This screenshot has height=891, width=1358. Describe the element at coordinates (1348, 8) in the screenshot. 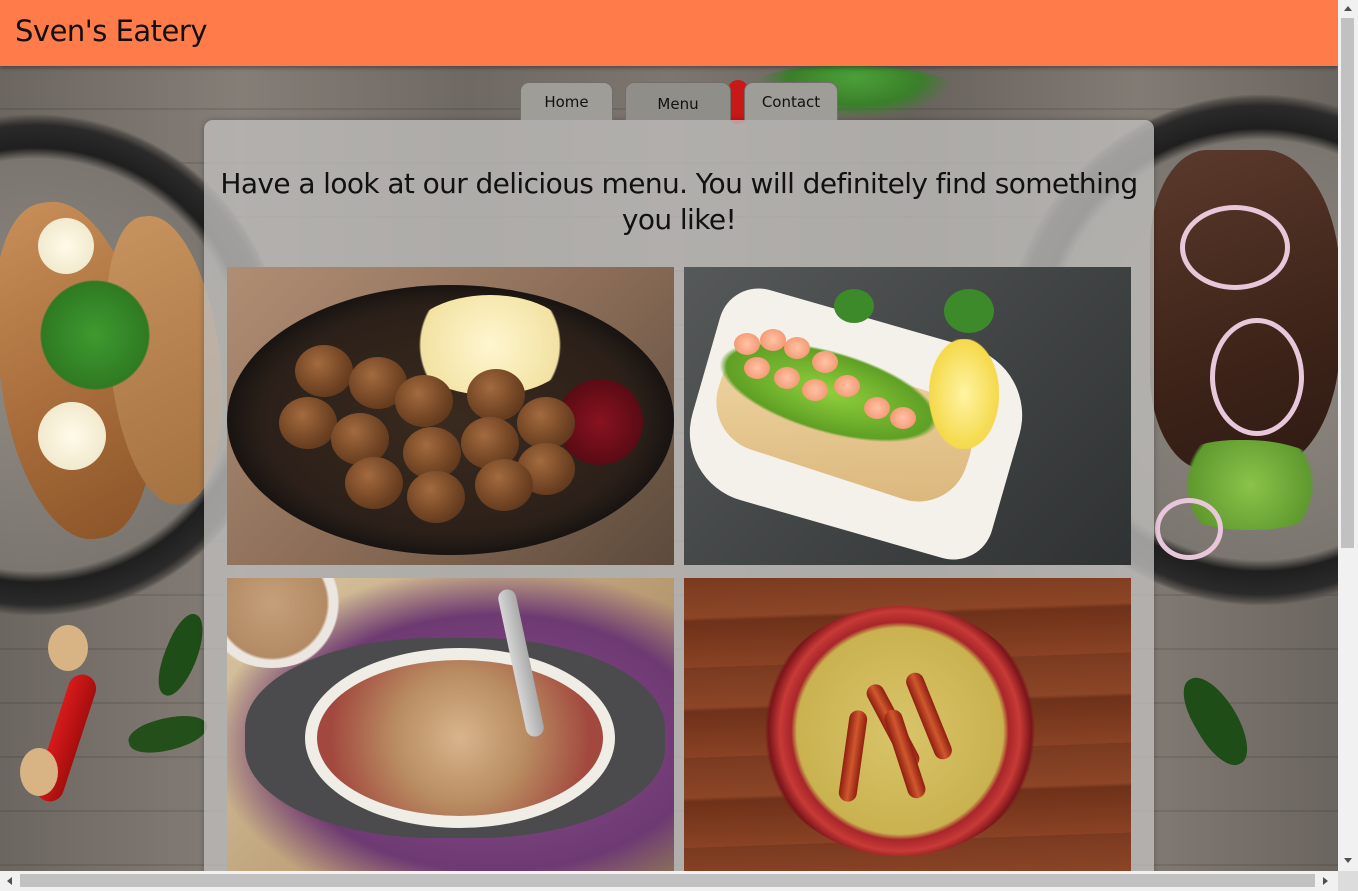

I see `triangle-up-icon` at that location.